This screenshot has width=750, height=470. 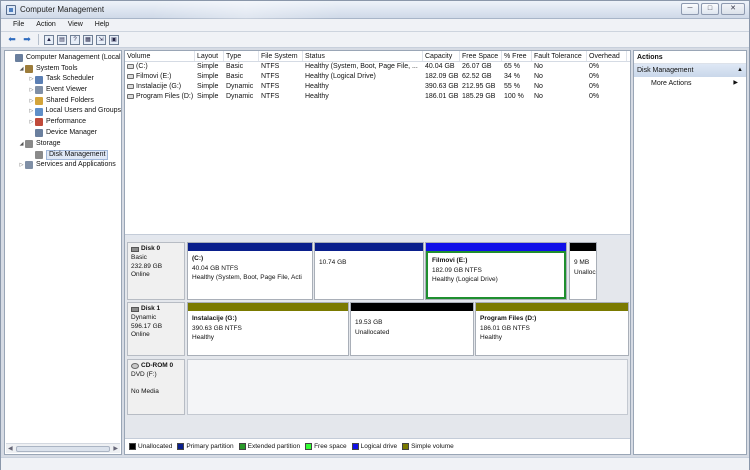 What do you see at coordinates (45, 25) in the screenshot?
I see `menu-action: Action` at bounding box center [45, 25].